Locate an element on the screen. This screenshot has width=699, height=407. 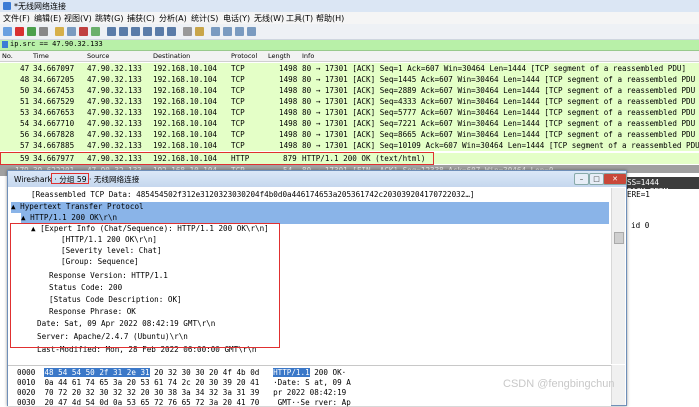
close-button: ✕ is located at coordinates (615, 179).